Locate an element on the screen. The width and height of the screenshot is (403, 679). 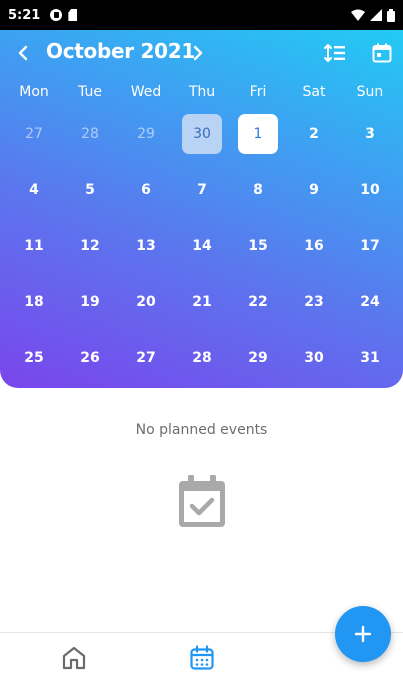
weekday-row: Mon Tue Wed Thu Fri Sat Sun is located at coordinates (202, 95).